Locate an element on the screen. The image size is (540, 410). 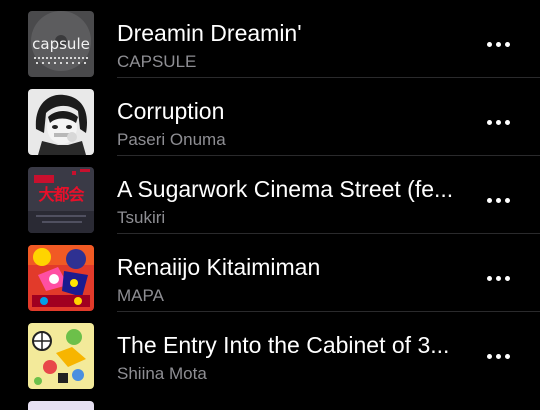
anime-character-album-art is located at coordinates (61, 122).